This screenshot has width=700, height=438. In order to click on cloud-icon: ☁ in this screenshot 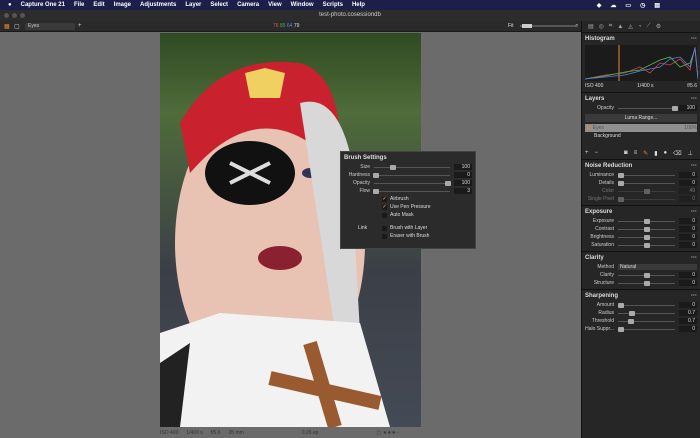, I will do `click(613, 5)`.